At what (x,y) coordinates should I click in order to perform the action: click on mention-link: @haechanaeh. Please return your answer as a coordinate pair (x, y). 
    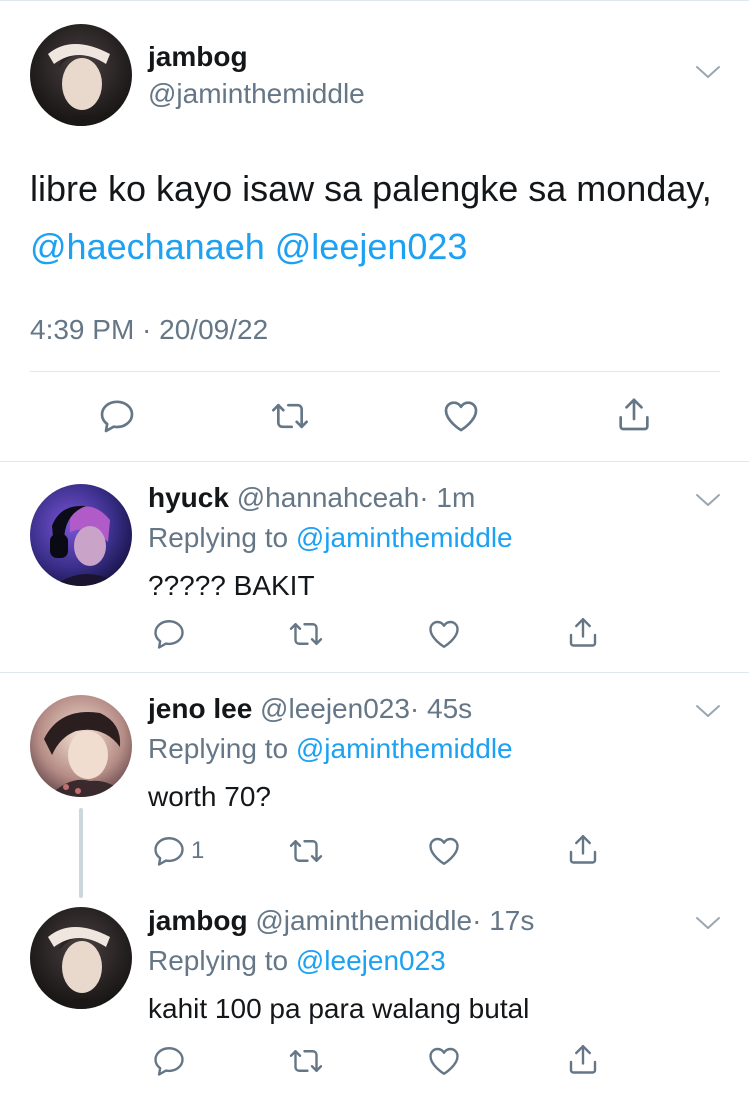
    Looking at the image, I should click on (147, 246).